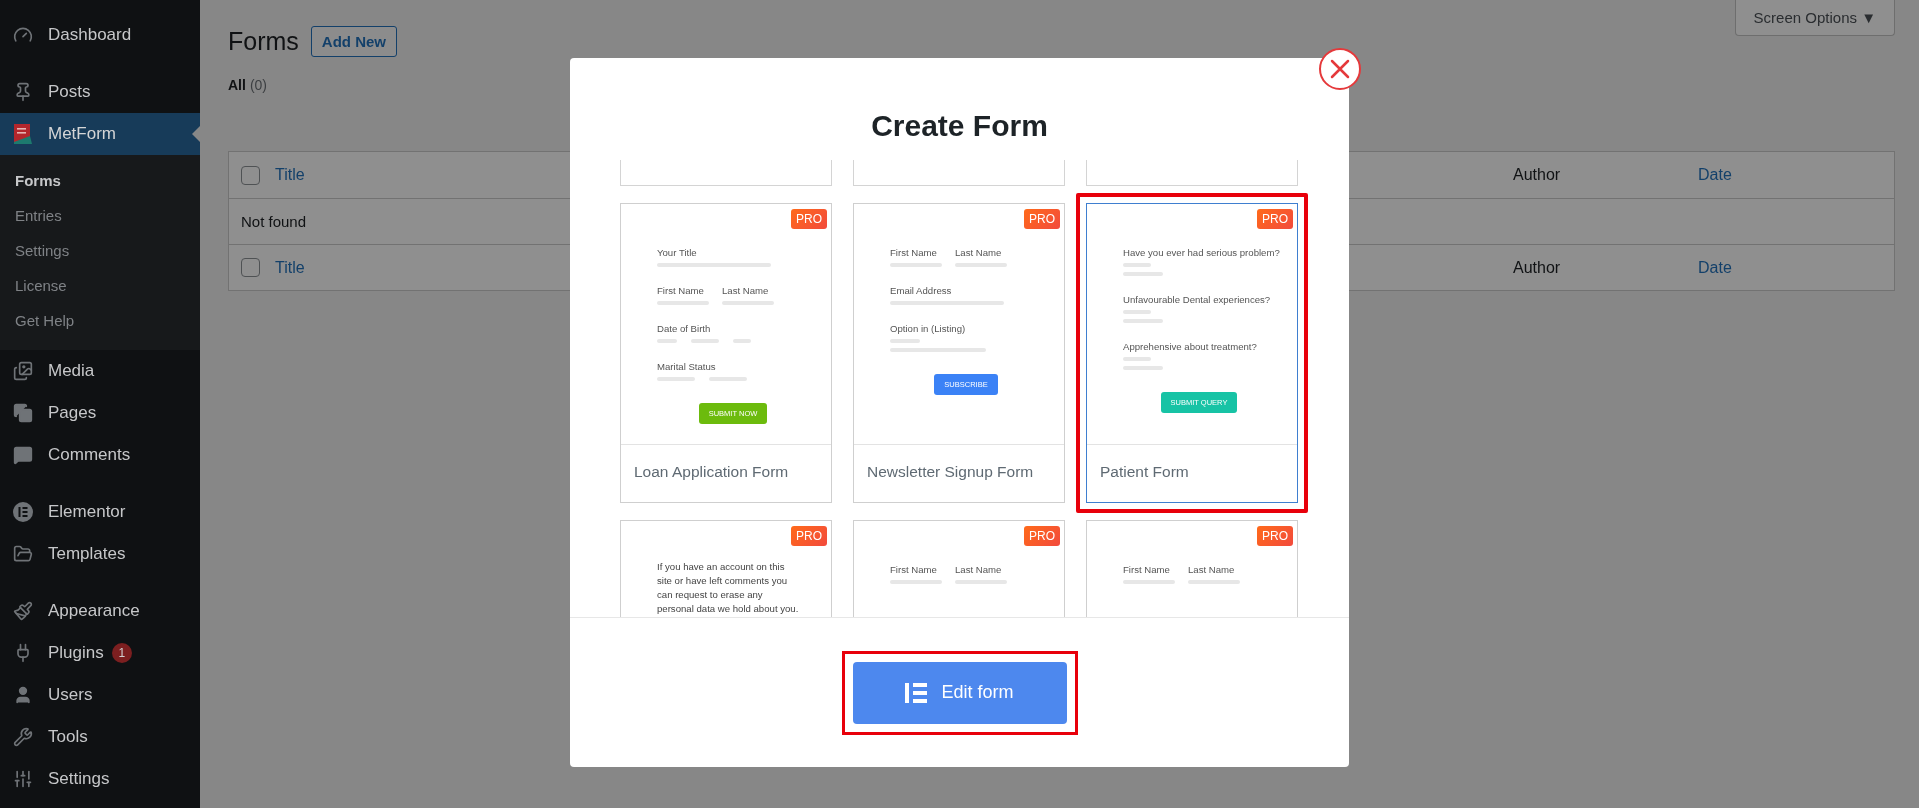 The height and width of the screenshot is (808, 1919). I want to click on pin-icon, so click(23, 92).